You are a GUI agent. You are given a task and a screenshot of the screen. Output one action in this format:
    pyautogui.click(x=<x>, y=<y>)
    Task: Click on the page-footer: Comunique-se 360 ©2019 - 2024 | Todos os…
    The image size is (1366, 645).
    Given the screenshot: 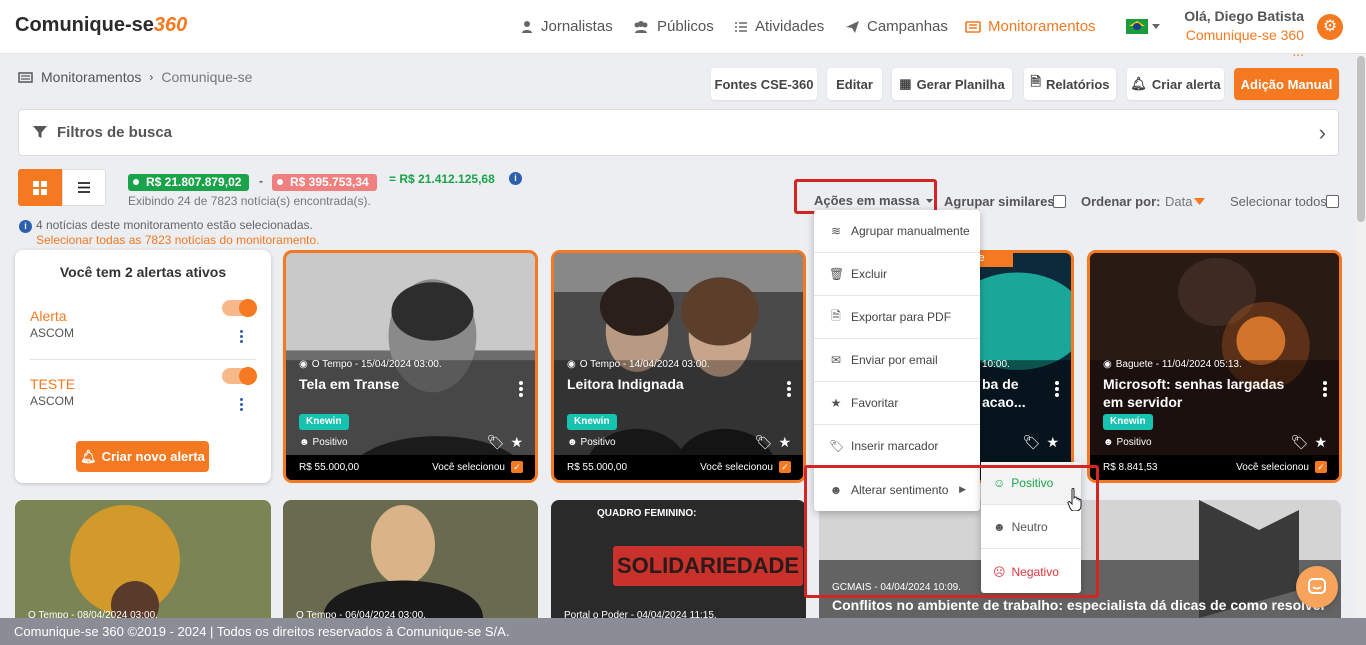 What is the action you would take?
    pyautogui.click(x=683, y=631)
    